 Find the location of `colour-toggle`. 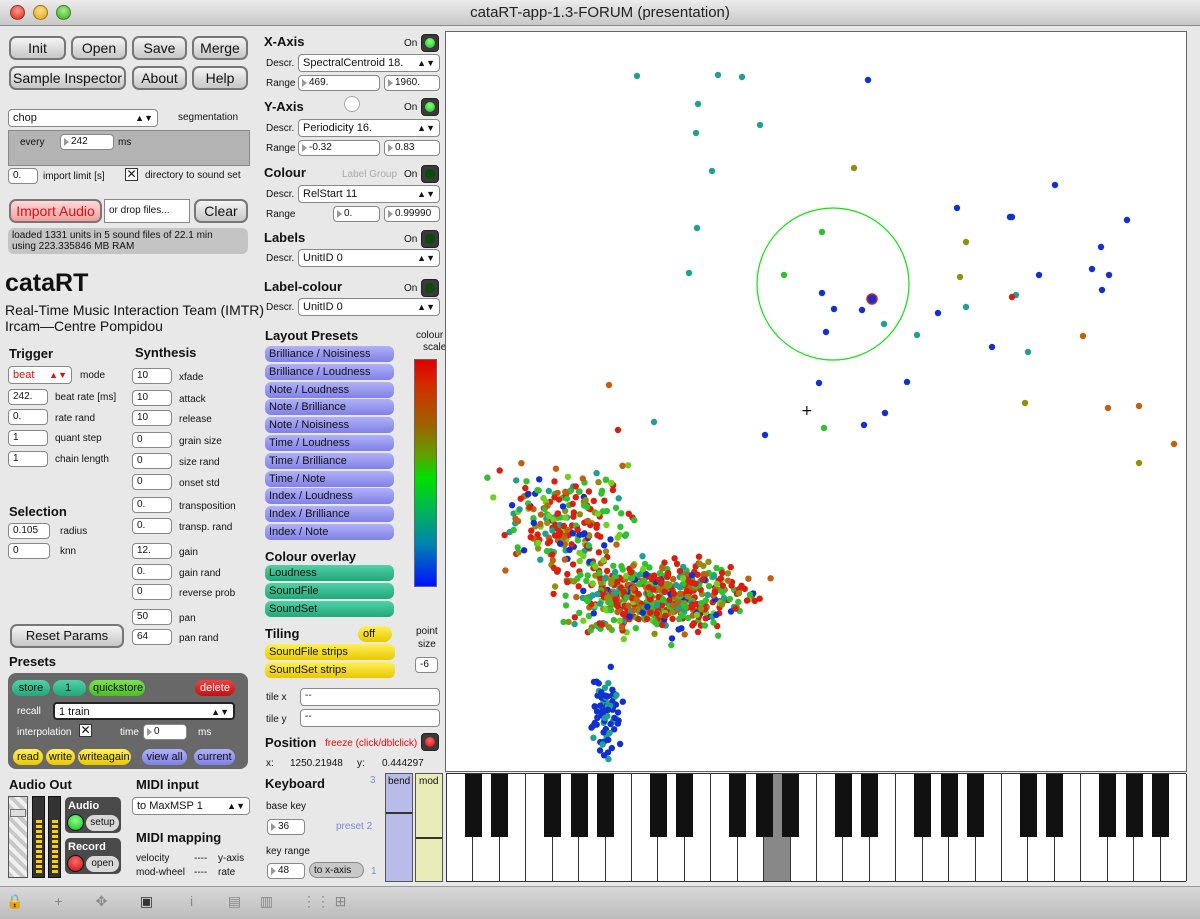

colour-toggle is located at coordinates (430, 174).